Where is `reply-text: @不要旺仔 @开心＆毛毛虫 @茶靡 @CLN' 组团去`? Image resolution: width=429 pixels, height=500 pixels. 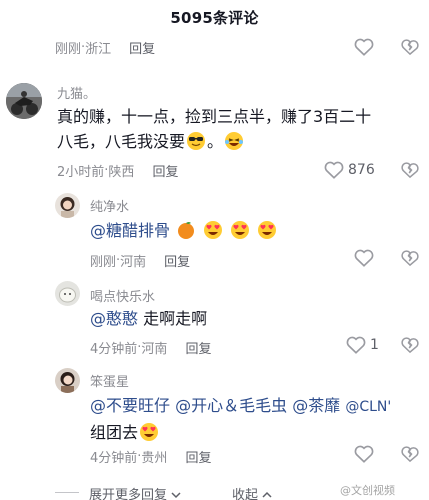 reply-text: @不要旺仔 @开心＆毛毛虫 @茶靡 @CLN' 组团去 is located at coordinates (257, 419).